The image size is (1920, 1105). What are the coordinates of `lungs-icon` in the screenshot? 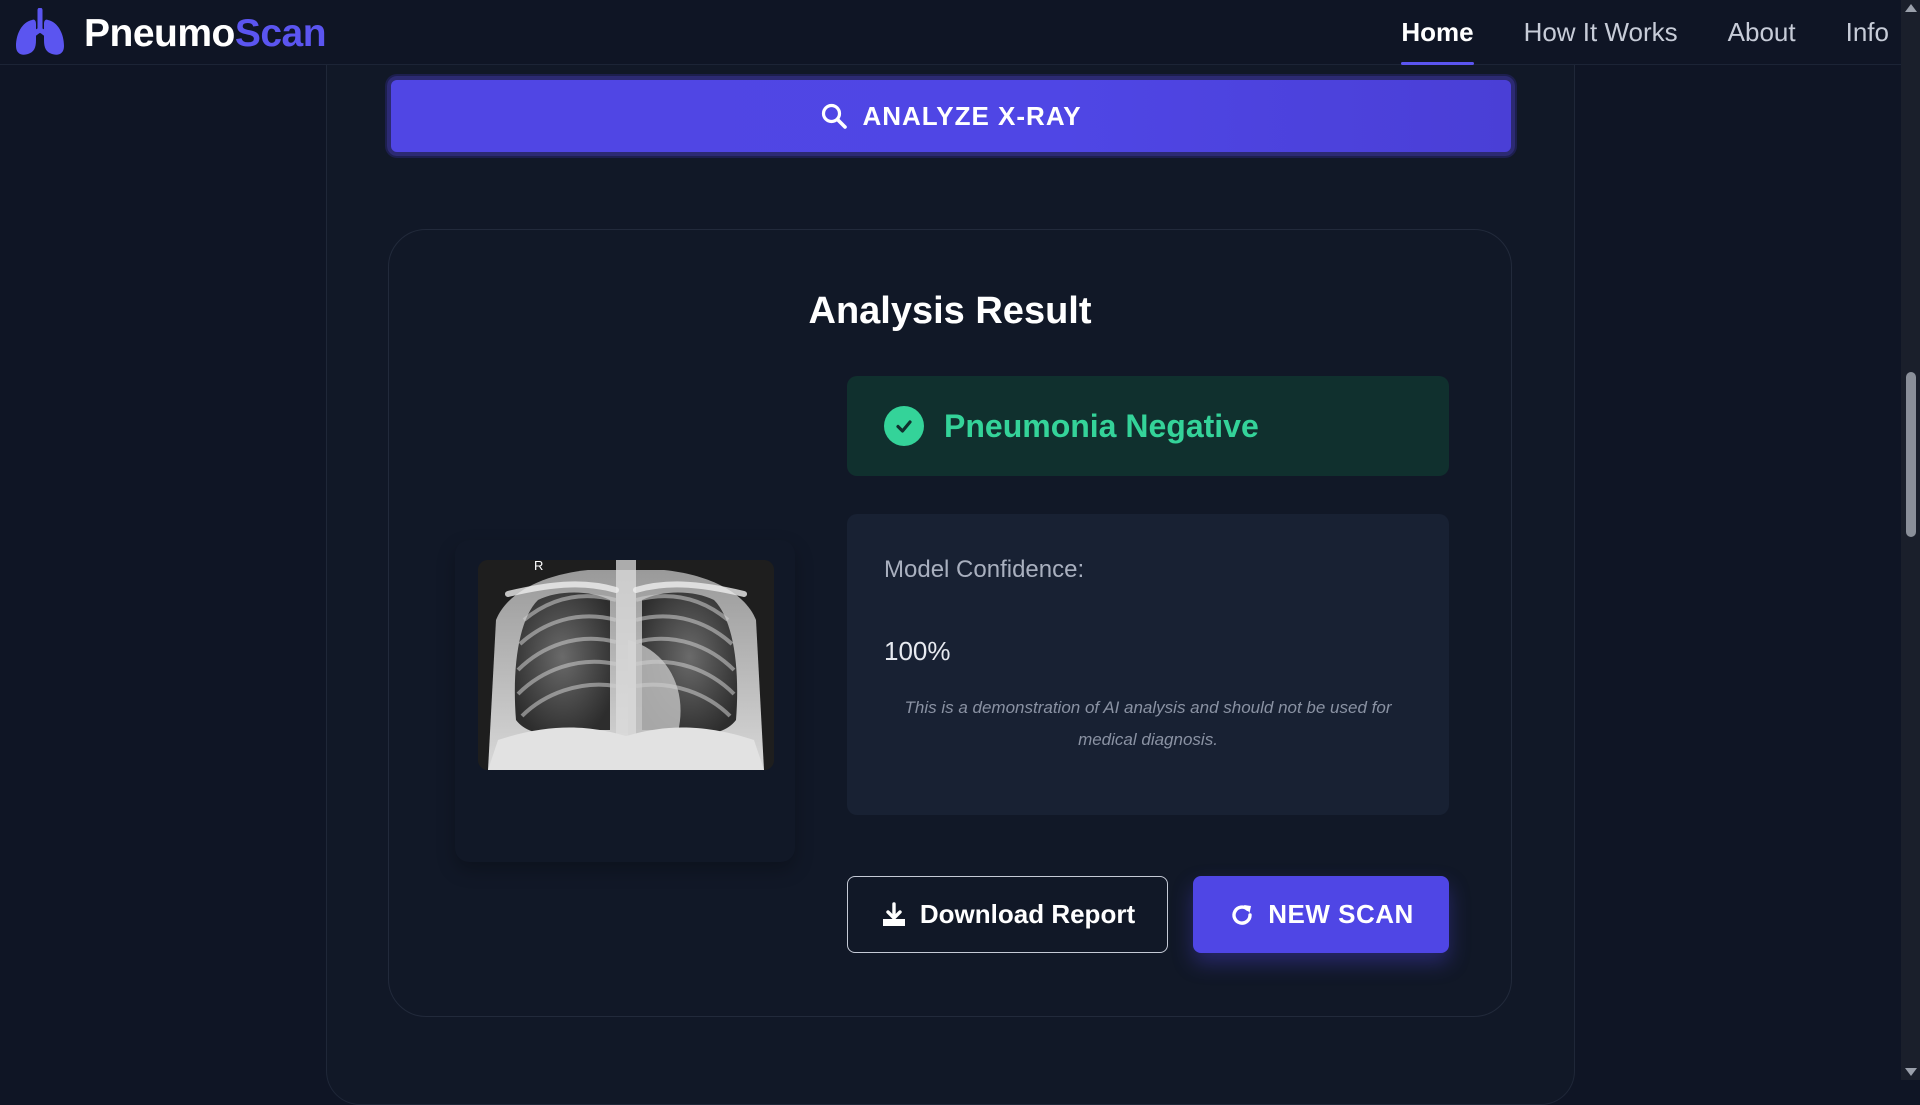 It's located at (40, 31).